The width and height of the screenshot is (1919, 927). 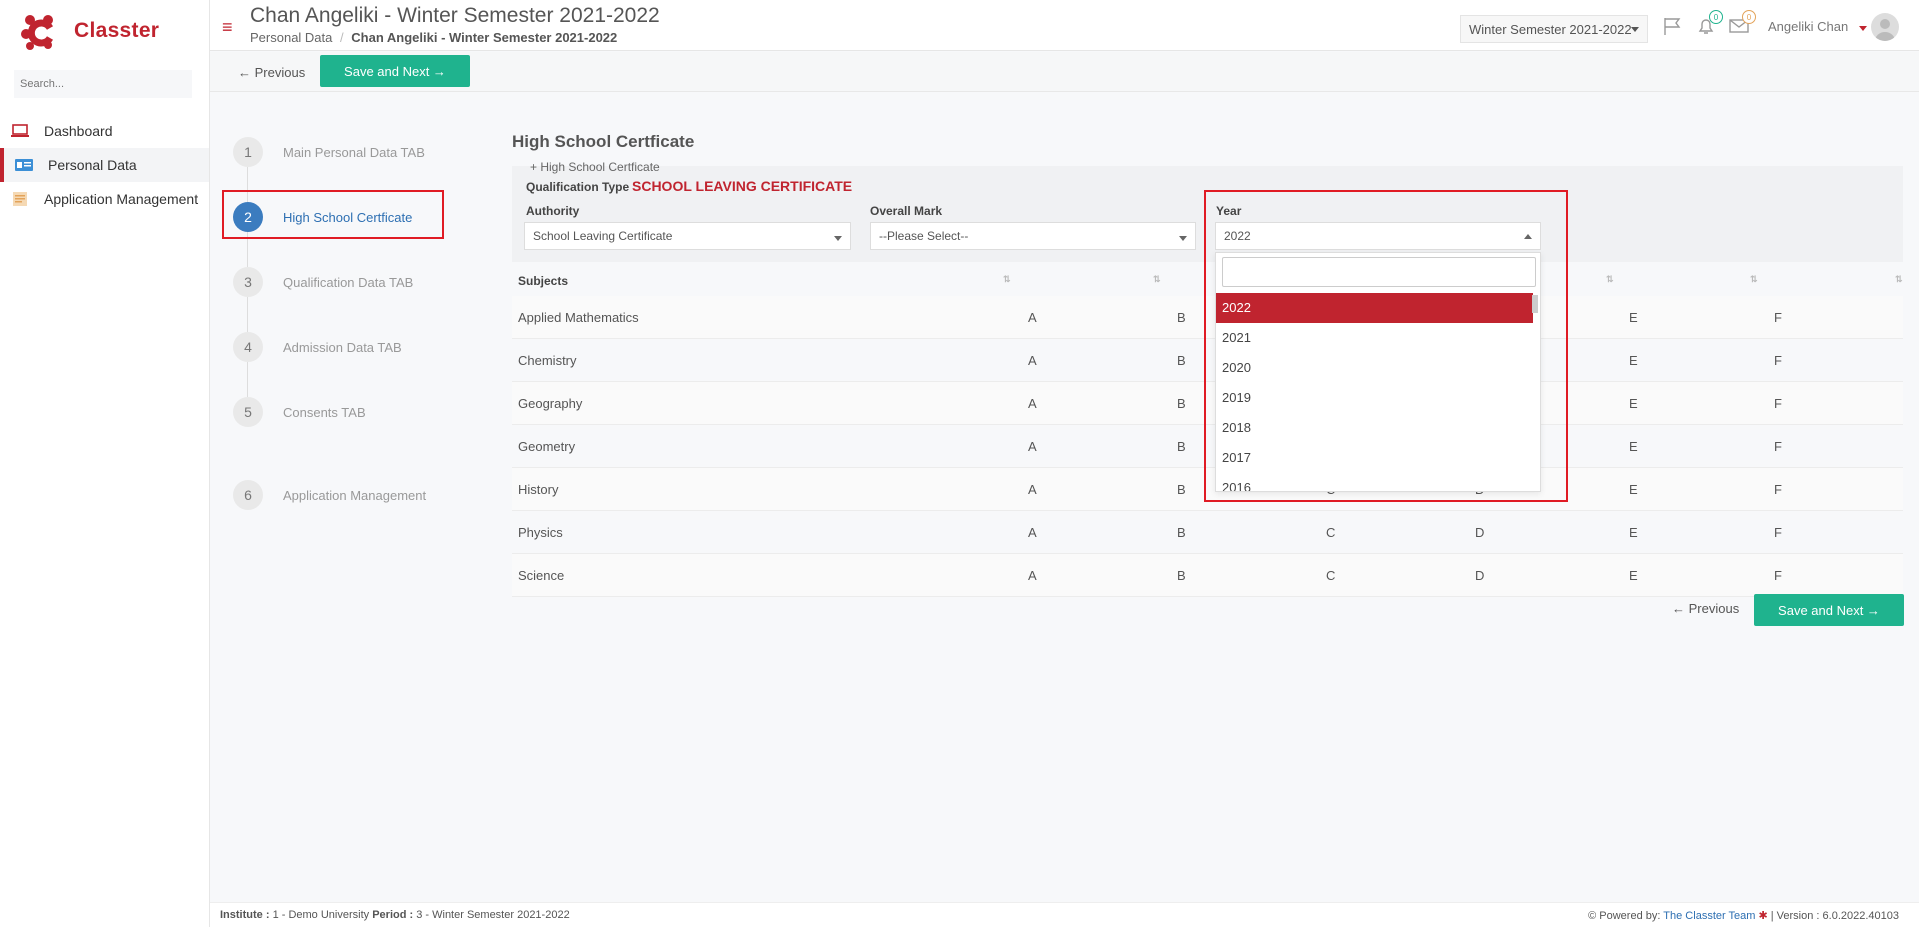 I want to click on step-label: Admission Data TAB, so click(x=342, y=347).